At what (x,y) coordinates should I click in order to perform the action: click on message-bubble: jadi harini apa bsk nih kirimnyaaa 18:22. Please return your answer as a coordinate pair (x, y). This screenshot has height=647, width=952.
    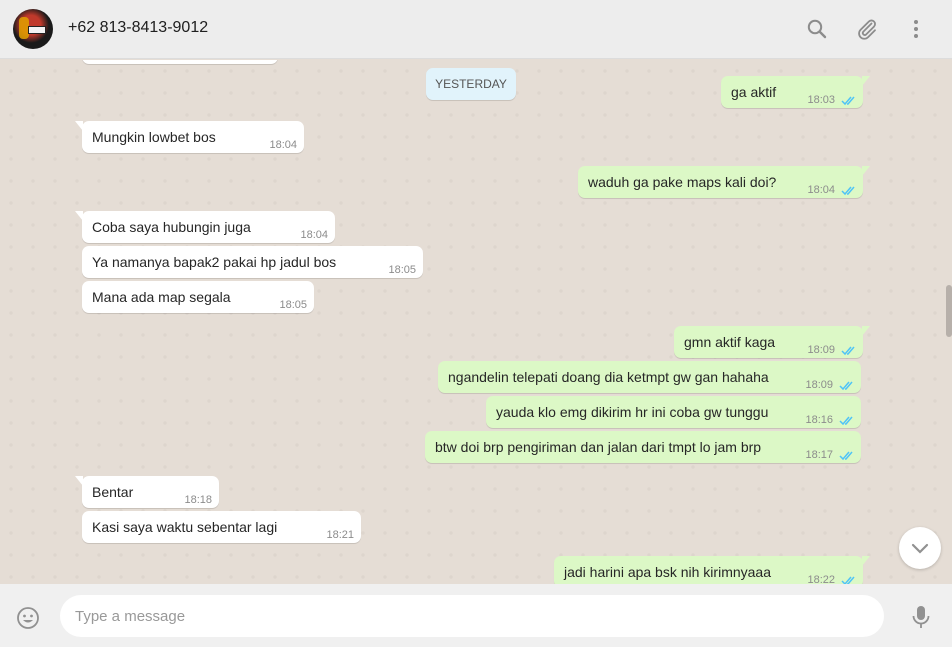
    Looking at the image, I should click on (712, 570).